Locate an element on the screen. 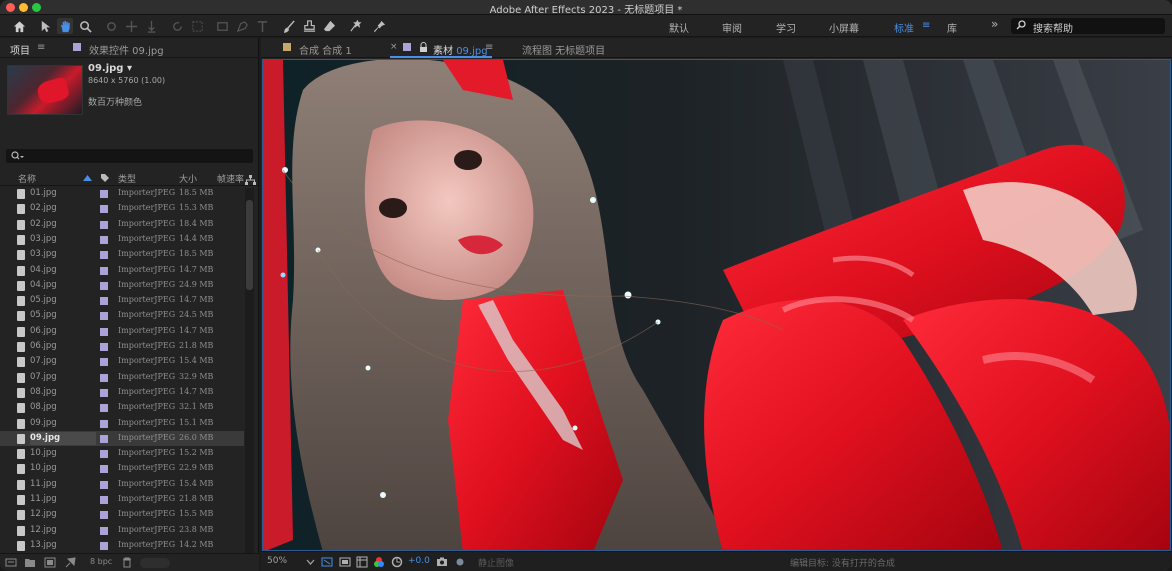 Image resolution: width=1172 pixels, height=571 pixels. project-scrollbar is located at coordinates (249, 370).